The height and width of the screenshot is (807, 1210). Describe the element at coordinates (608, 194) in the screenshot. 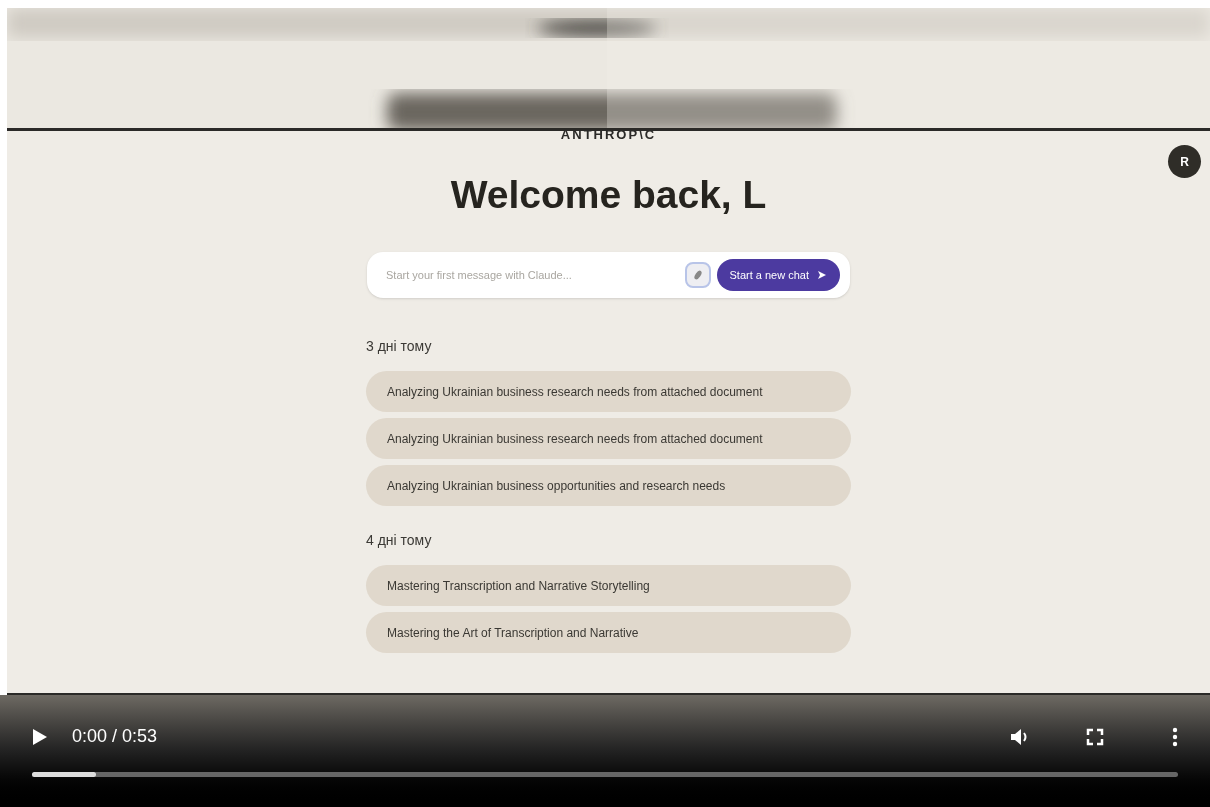

I see `heading: Welcome back, L` at that location.